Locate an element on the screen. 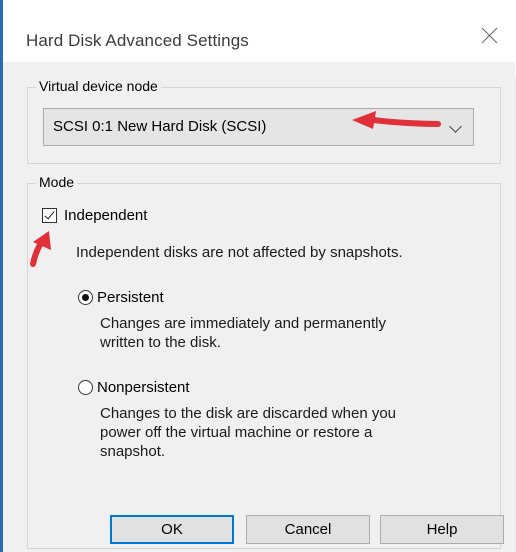 Image resolution: width=516 pixels, height=552 pixels. red-arrow-annotation-head is located at coordinates (364, 120).